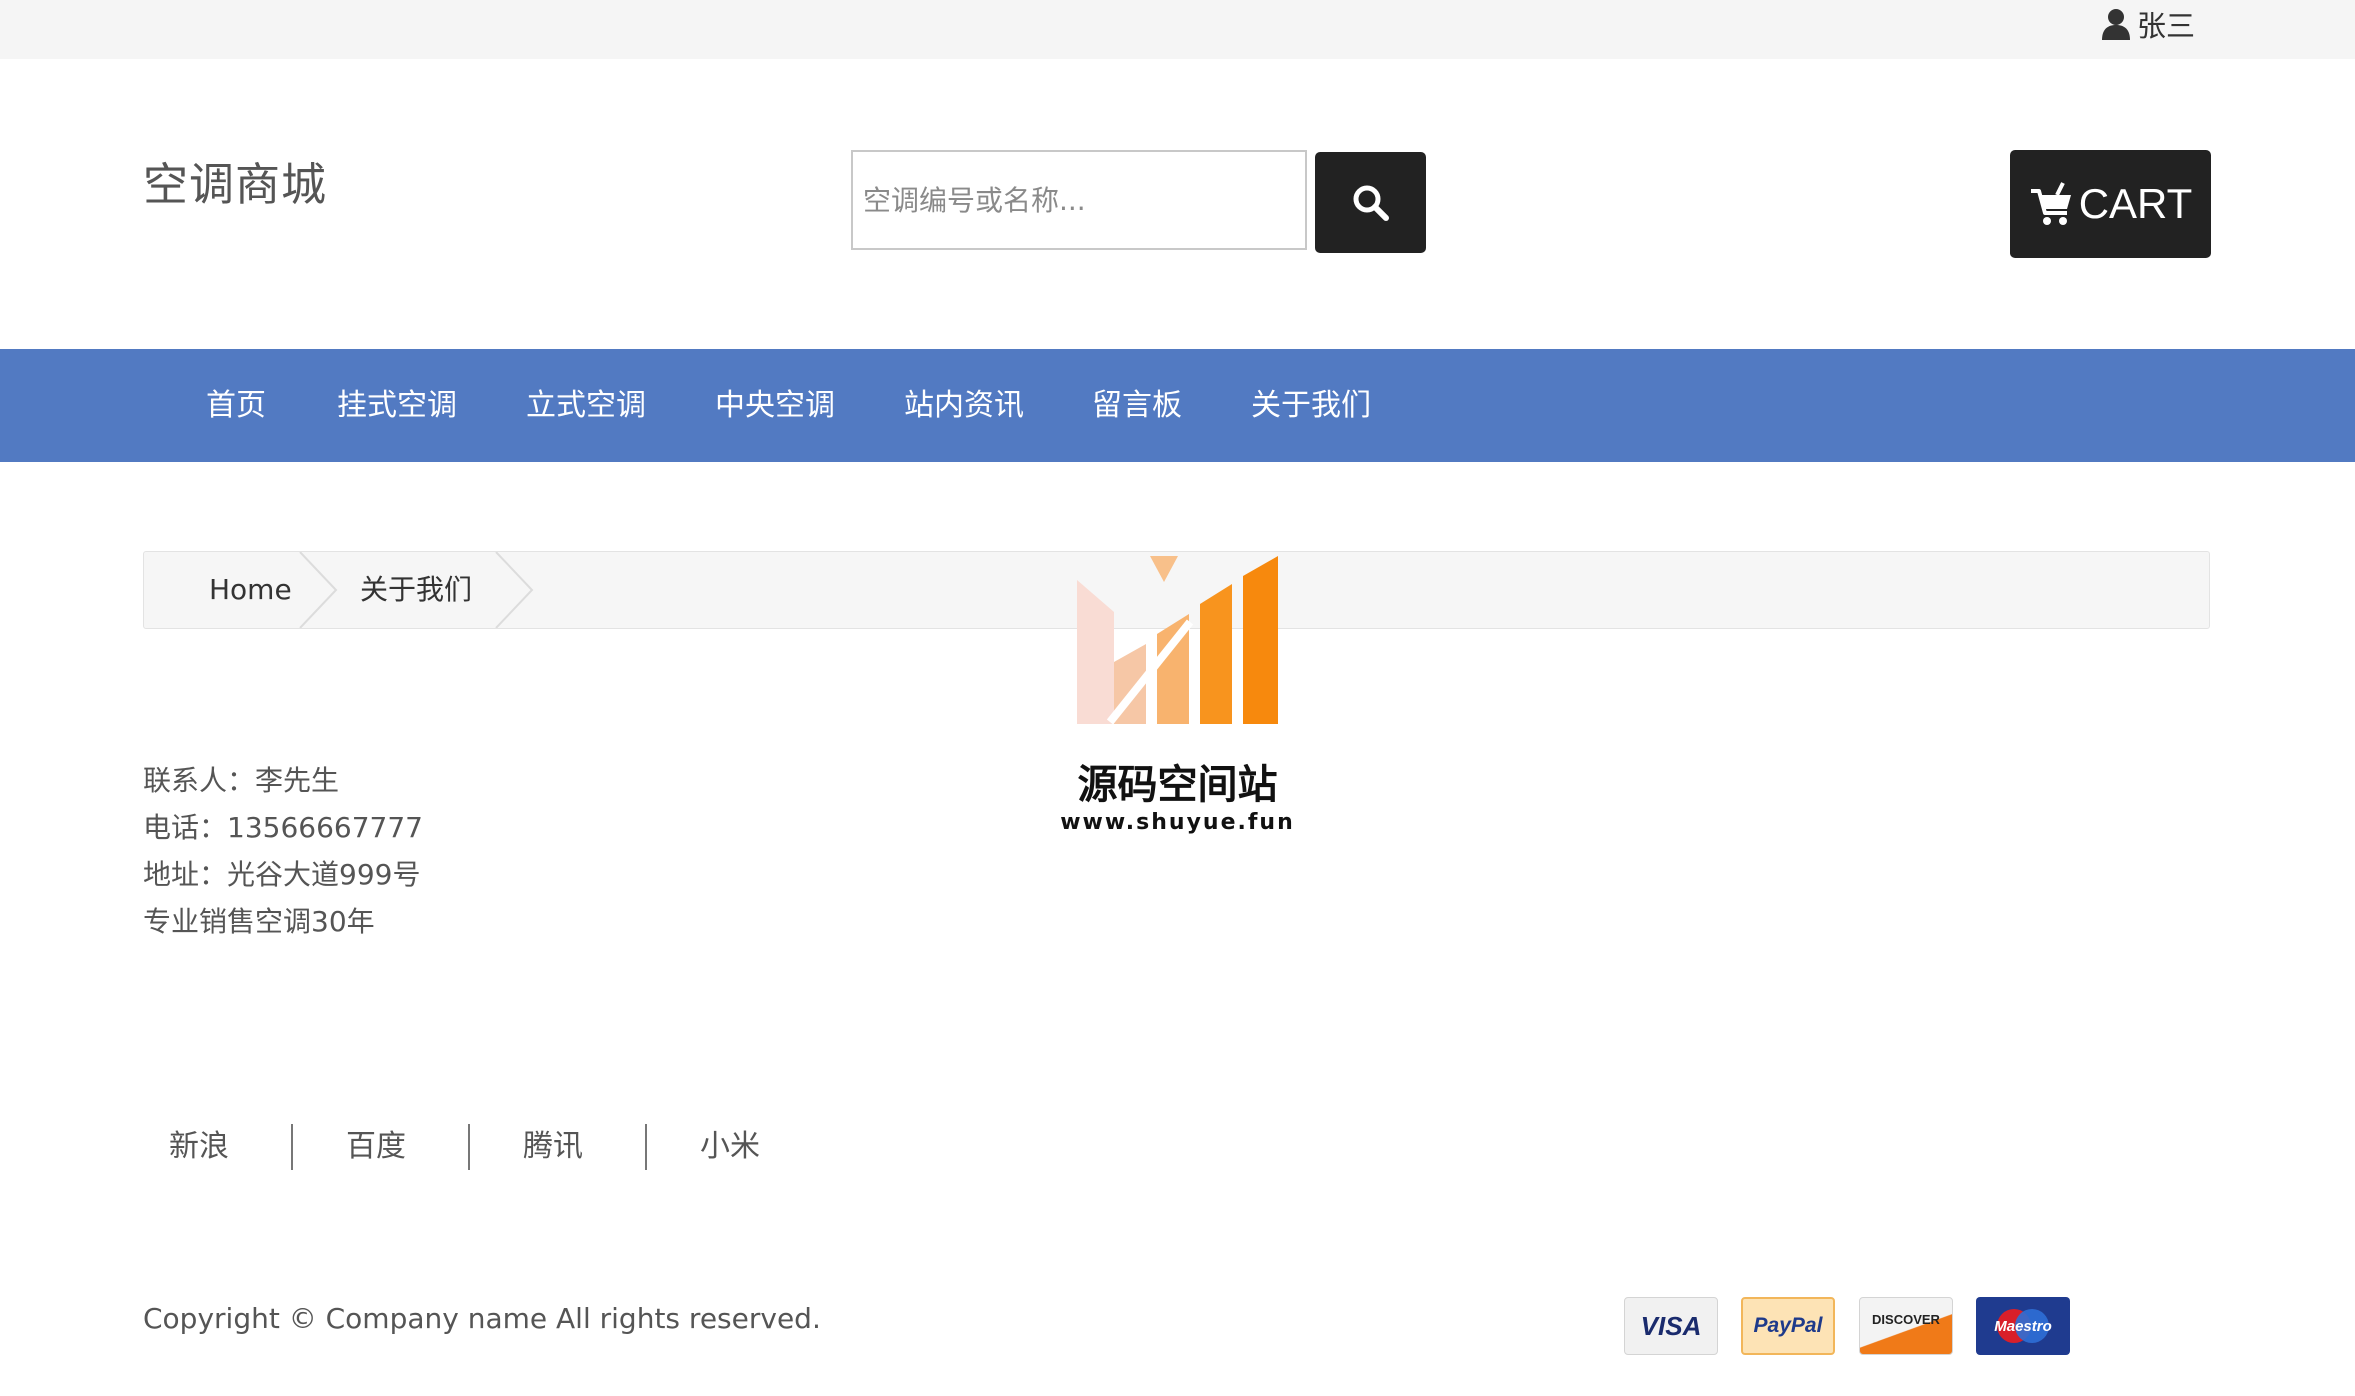 This screenshot has height=1396, width=2355. What do you see at coordinates (416, 589) in the screenshot?
I see `breadcrumb-current: 关于我们` at bounding box center [416, 589].